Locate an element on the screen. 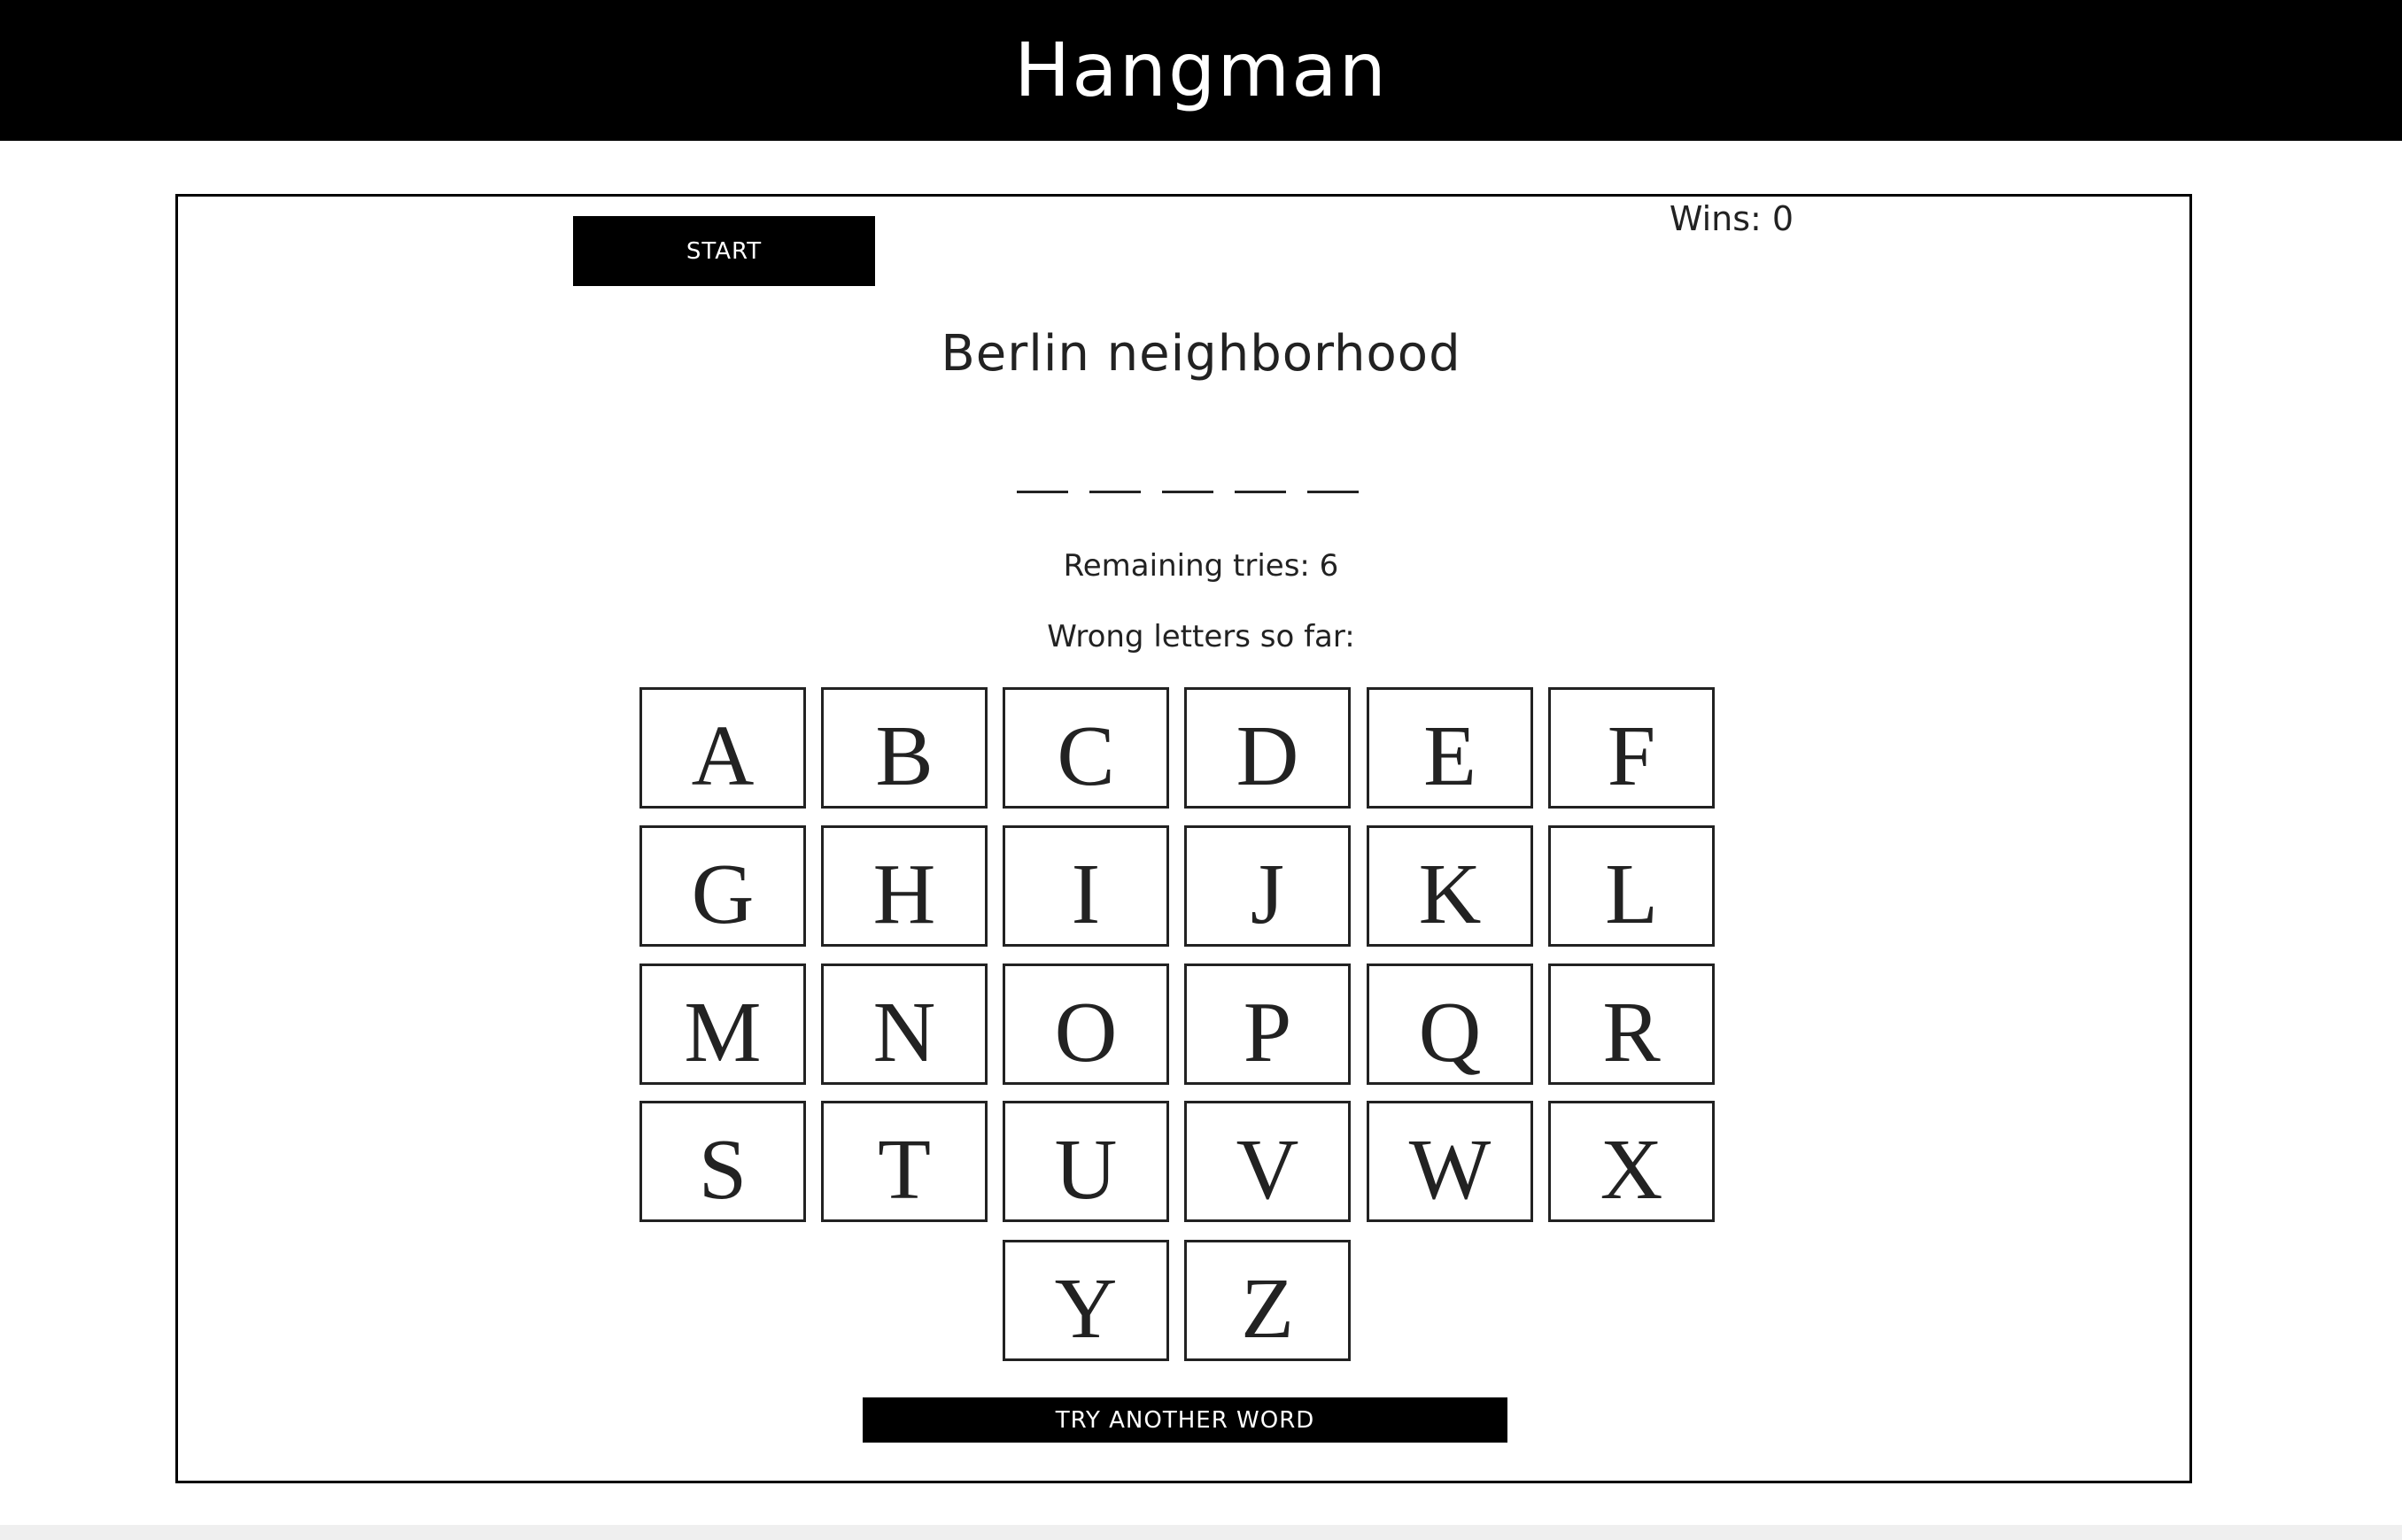  wrong-letters: Wrong letters so far: is located at coordinates (1201, 636).